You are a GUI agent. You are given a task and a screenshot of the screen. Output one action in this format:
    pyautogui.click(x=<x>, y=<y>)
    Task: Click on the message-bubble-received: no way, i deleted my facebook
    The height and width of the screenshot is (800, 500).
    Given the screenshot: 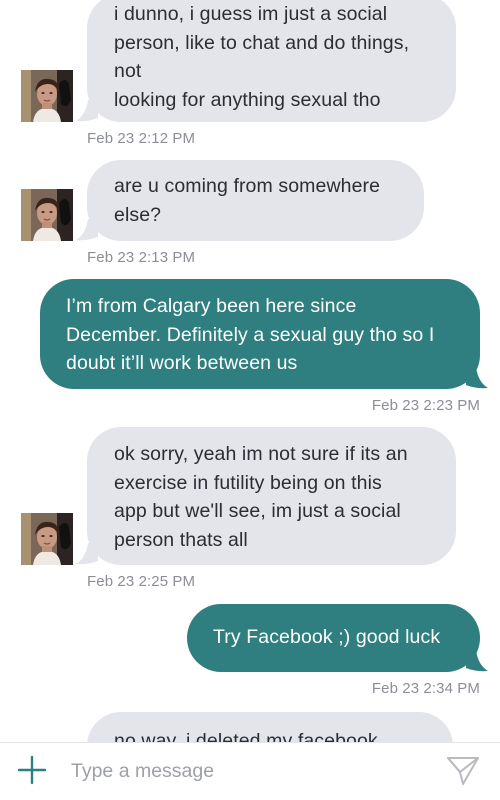 What is the action you would take?
    pyautogui.click(x=270, y=727)
    